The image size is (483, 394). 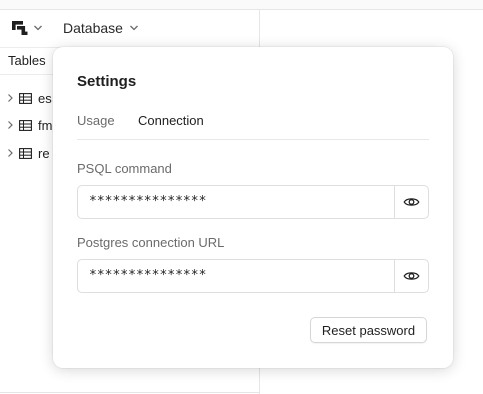 I want to click on postgres-url-value: ***************, so click(x=148, y=275).